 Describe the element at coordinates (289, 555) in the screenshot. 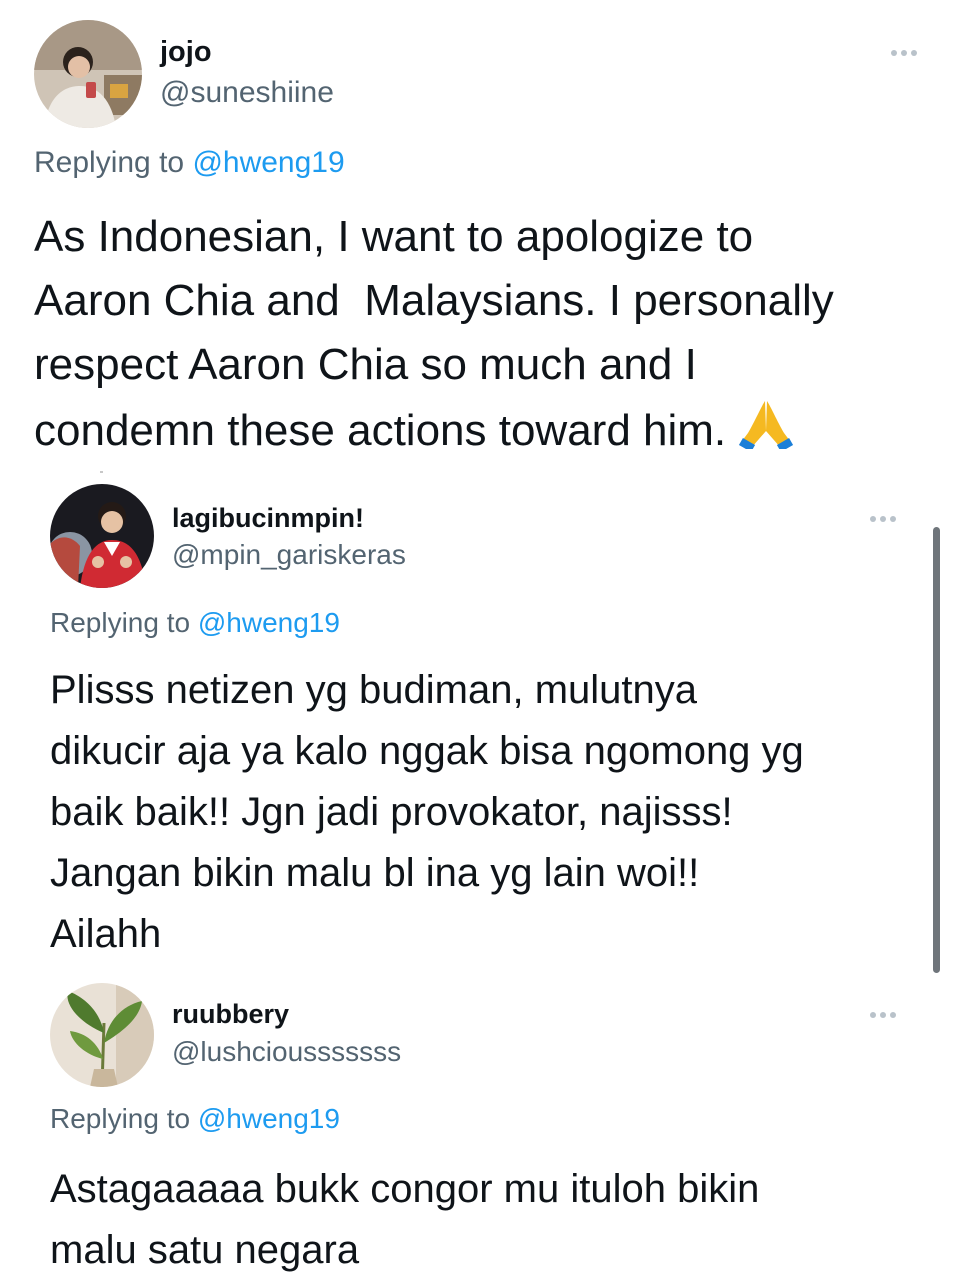

I see `user-handle: @mpin_gariskeras` at that location.